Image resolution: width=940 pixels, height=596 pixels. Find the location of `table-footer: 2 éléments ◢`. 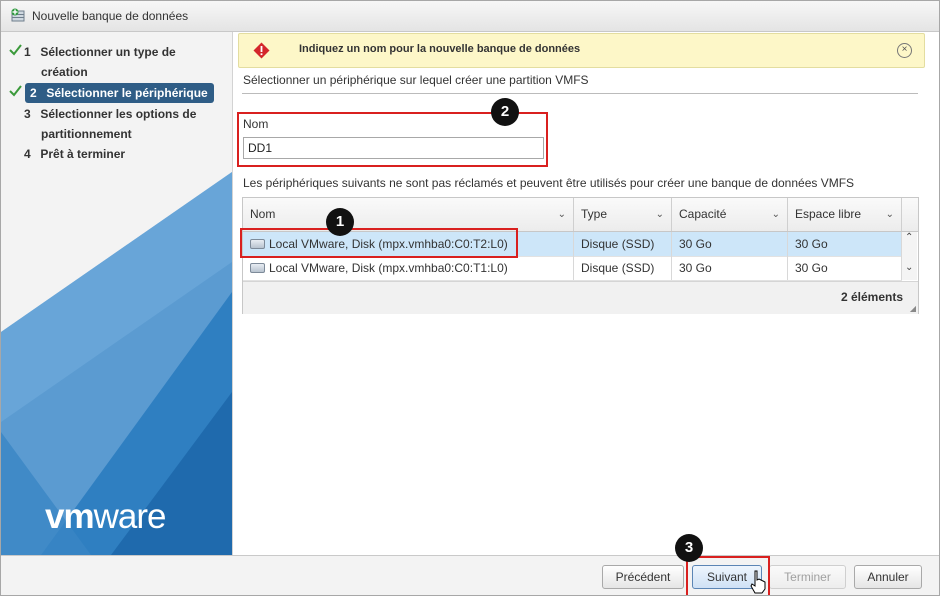

table-footer: 2 éléments ◢ is located at coordinates (580, 297).